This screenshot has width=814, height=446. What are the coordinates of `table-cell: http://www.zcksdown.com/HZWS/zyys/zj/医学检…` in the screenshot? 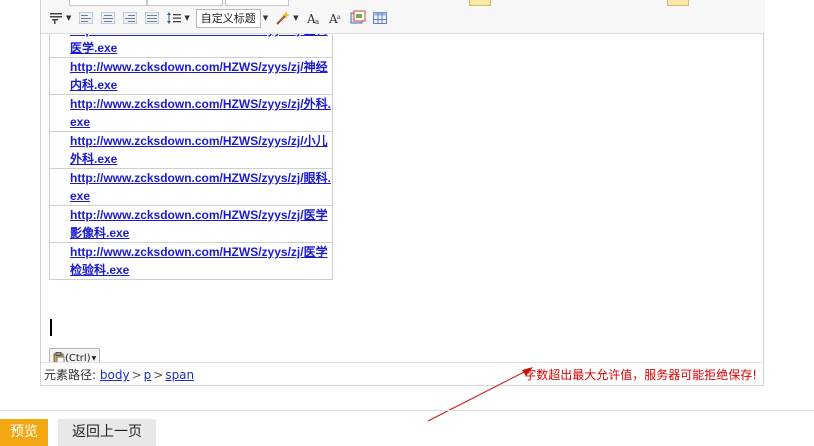 It's located at (191, 261).